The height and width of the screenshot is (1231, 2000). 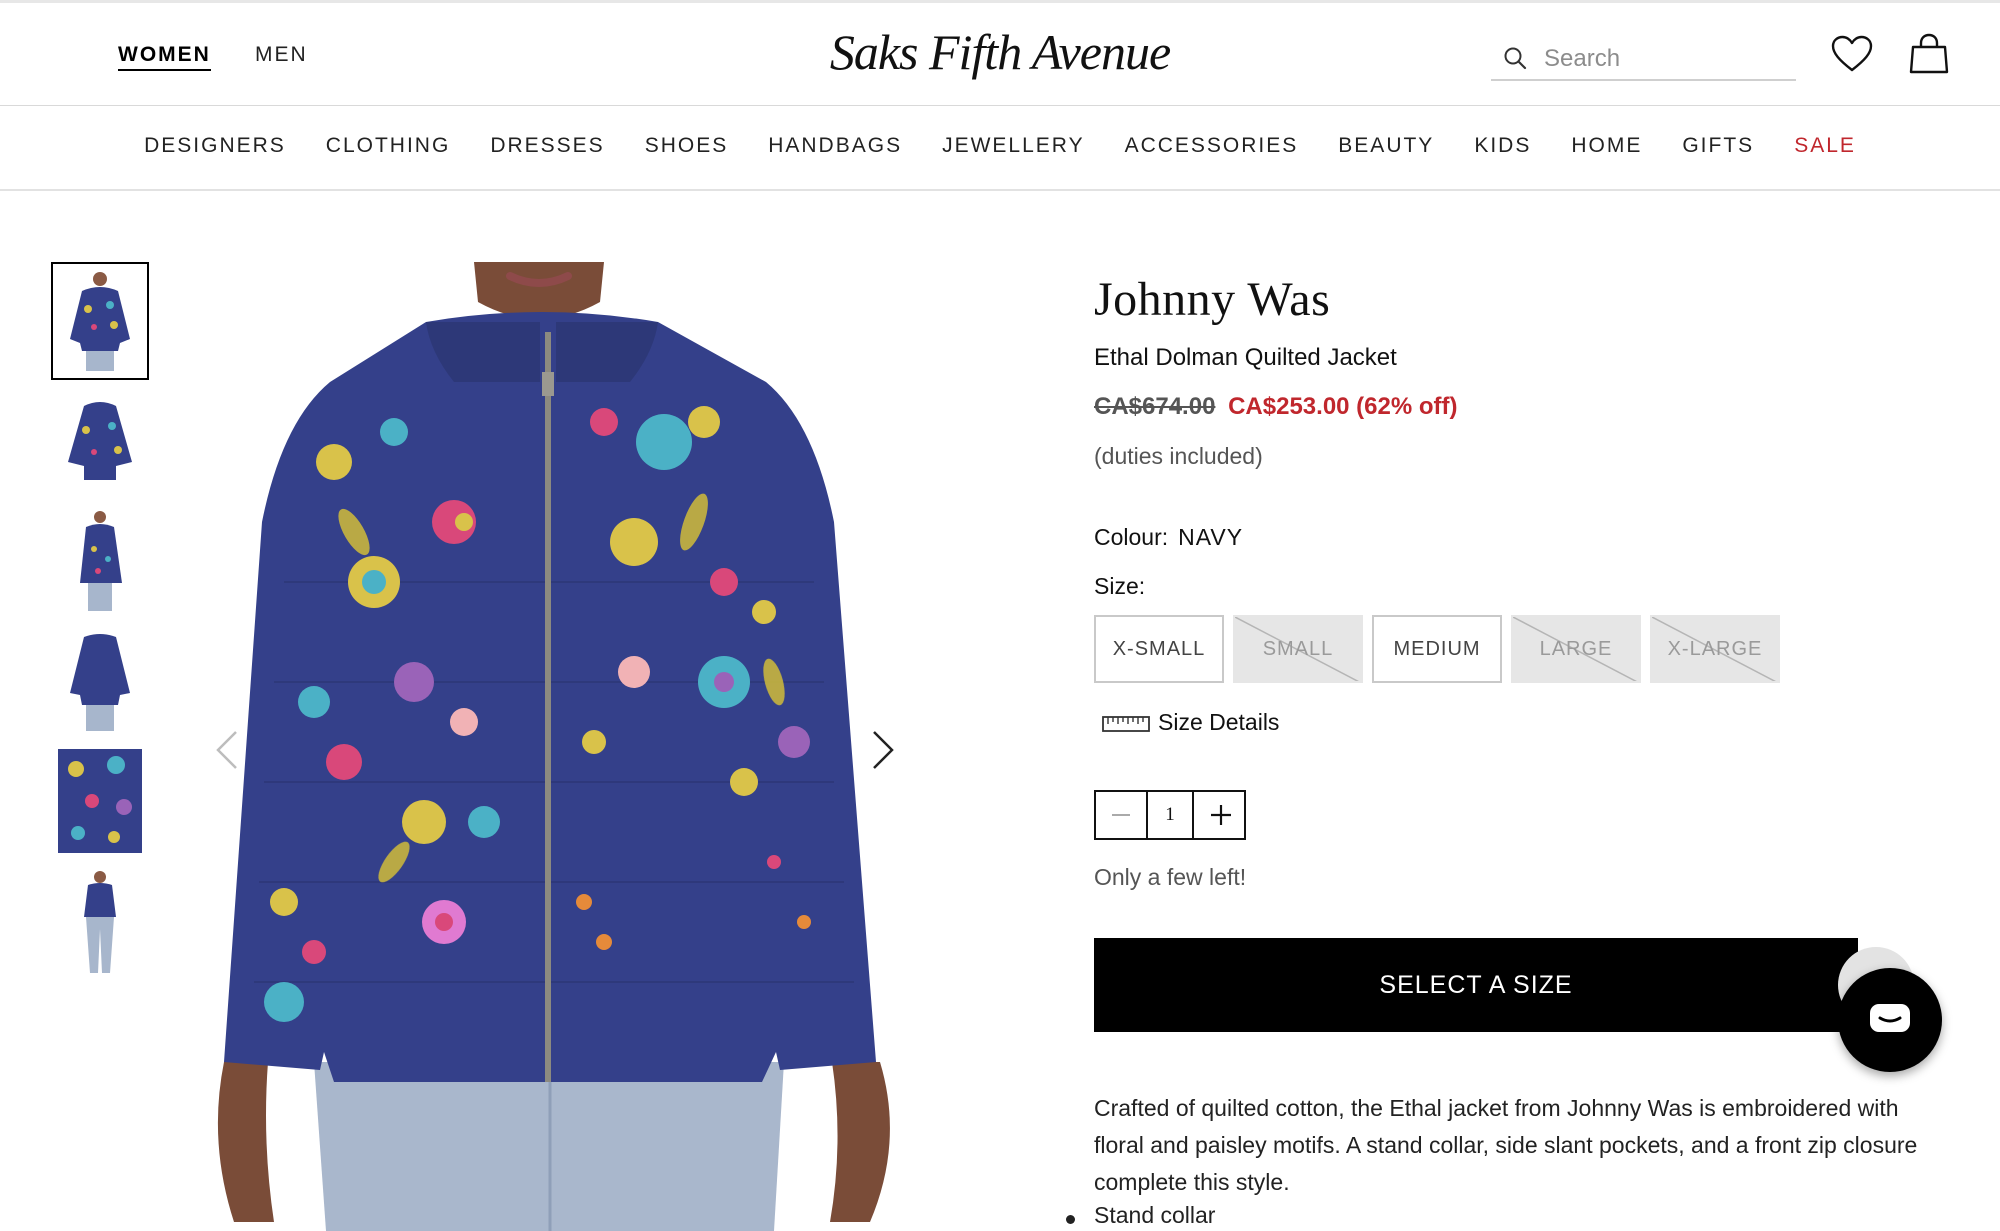 I want to click on size-option-large: LARGE, so click(x=1576, y=649).